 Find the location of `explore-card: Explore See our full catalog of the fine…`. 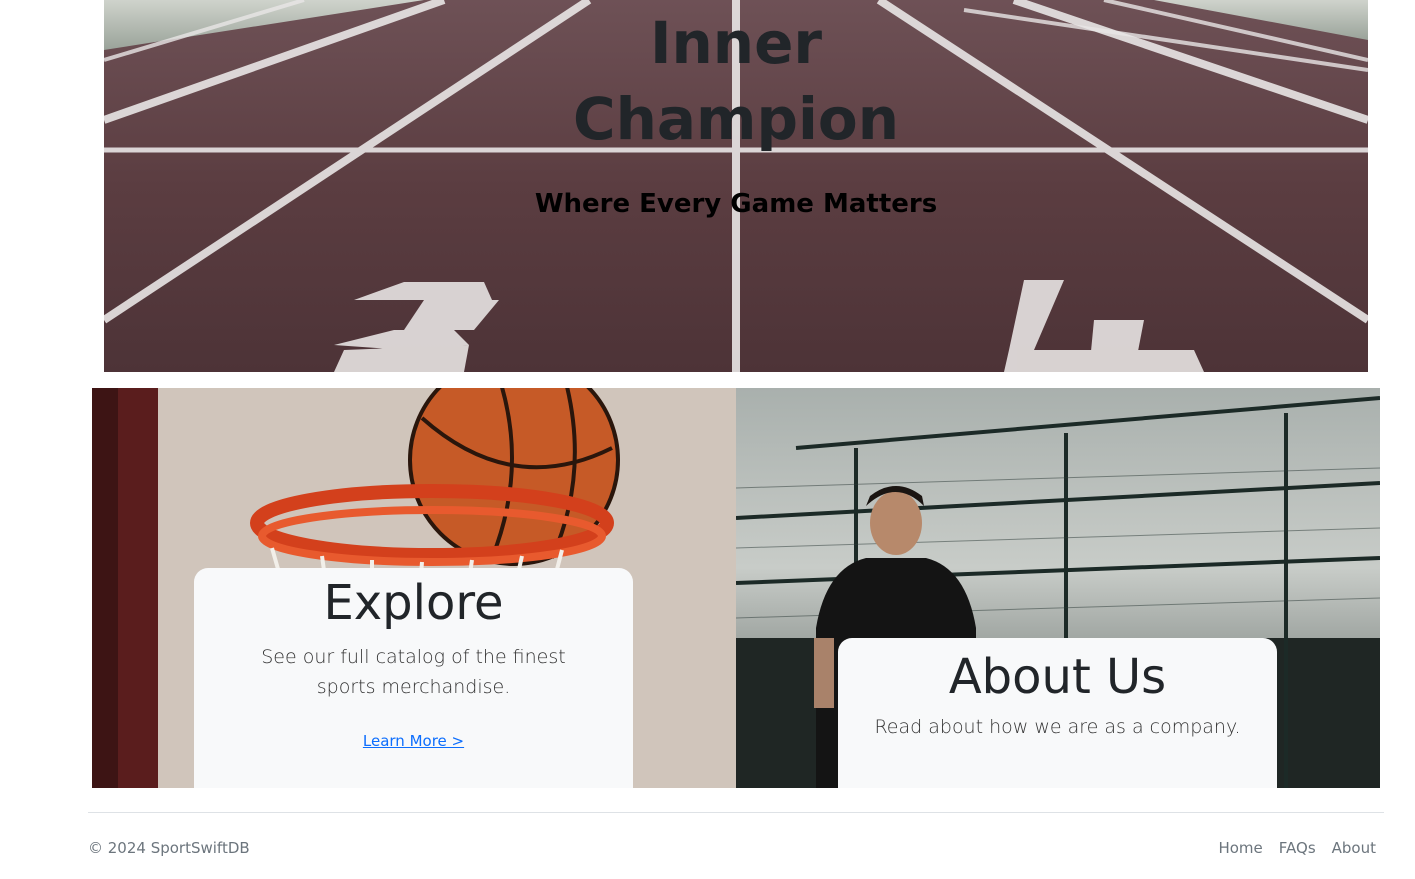

explore-card: Explore See our full catalog of the fine… is located at coordinates (413, 678).